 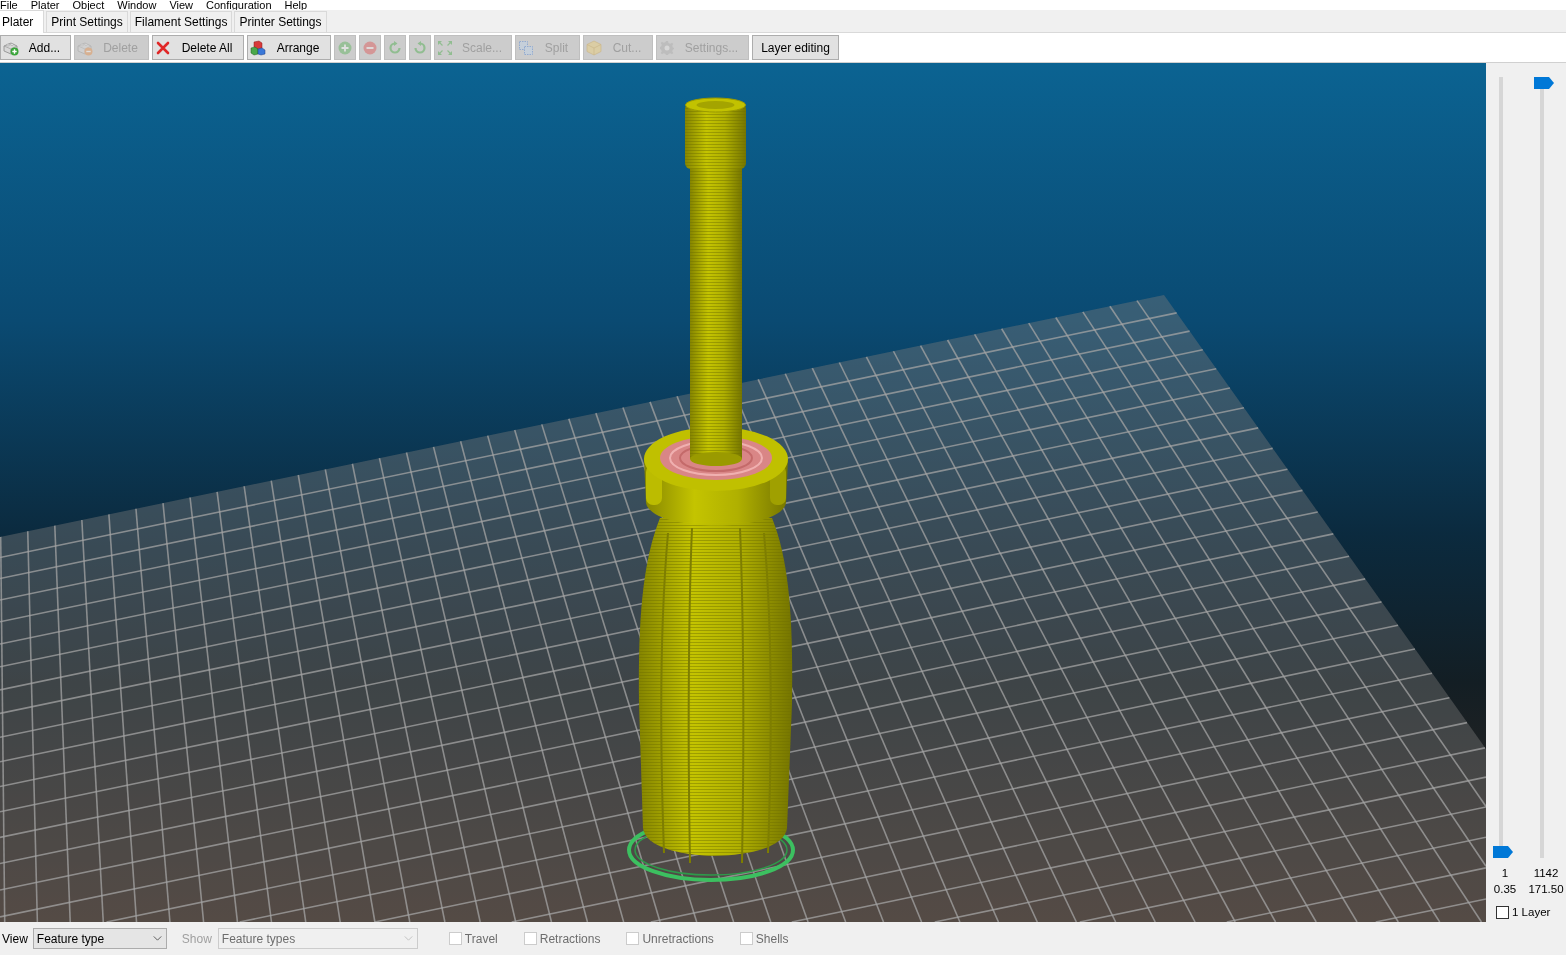 What do you see at coordinates (1505, 889) in the screenshot?
I see `layer-height: 0.35` at bounding box center [1505, 889].